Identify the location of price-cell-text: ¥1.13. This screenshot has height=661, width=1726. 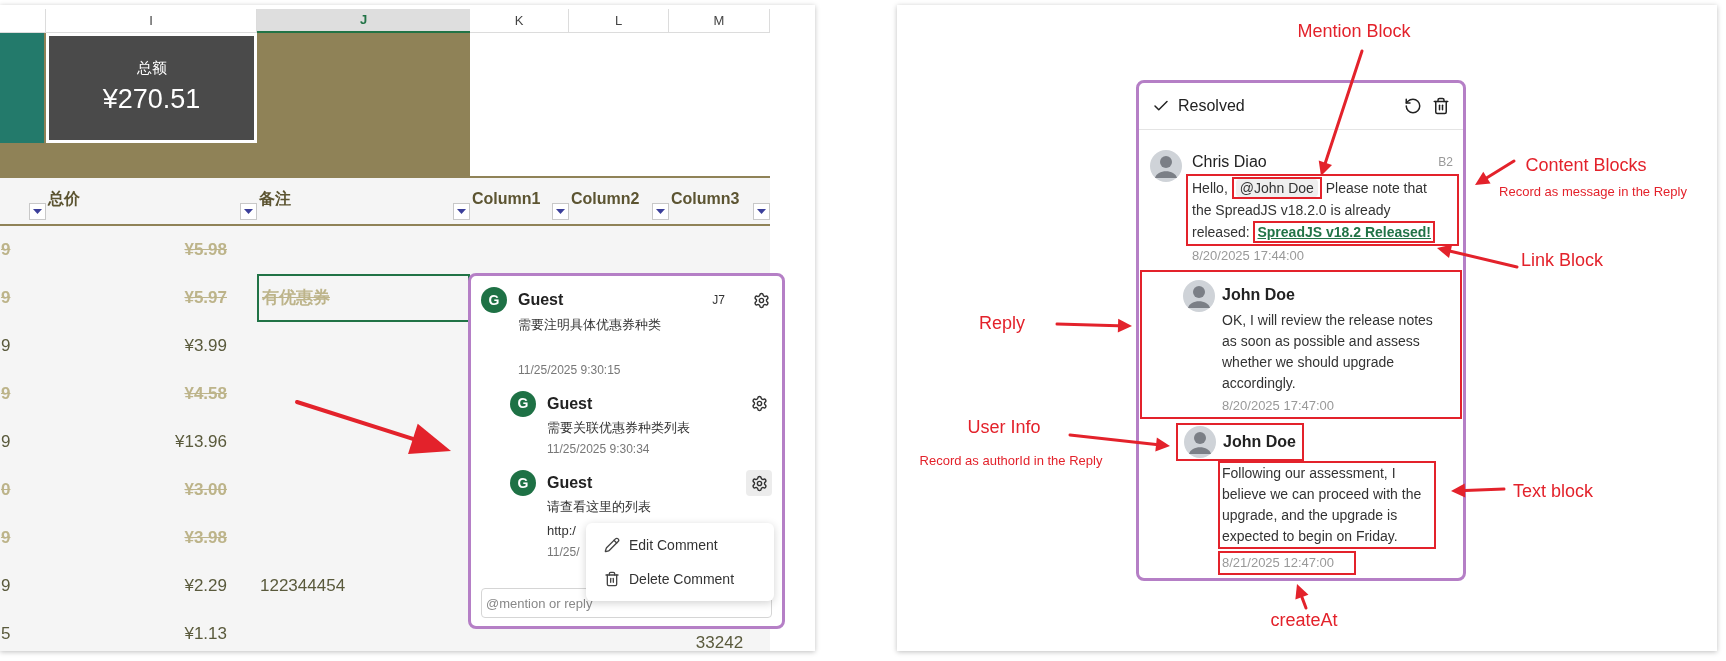
(205, 634).